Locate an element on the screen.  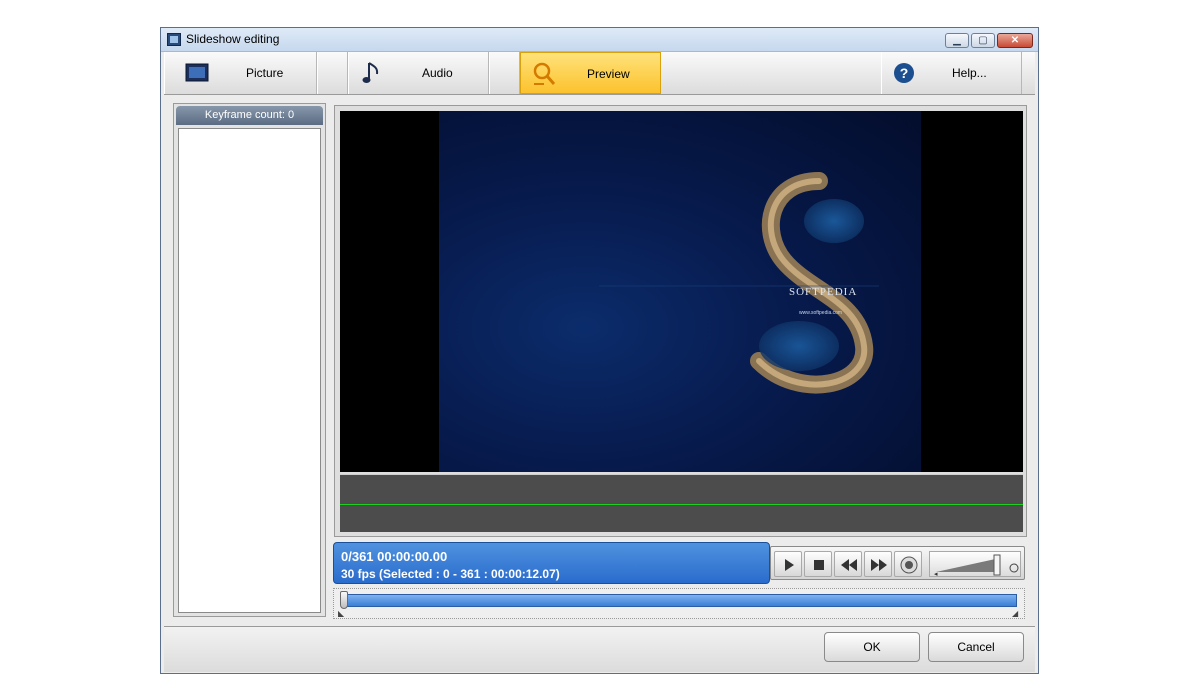
scrubber: ◣ ◢ is located at coordinates (679, 603).